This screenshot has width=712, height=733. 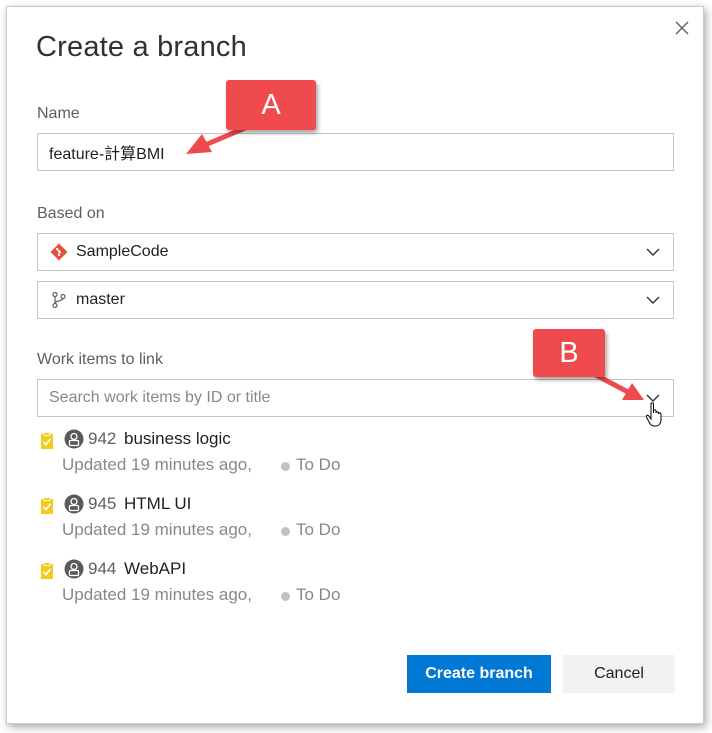 I want to click on work-item-title: HTML UI, so click(x=158, y=503).